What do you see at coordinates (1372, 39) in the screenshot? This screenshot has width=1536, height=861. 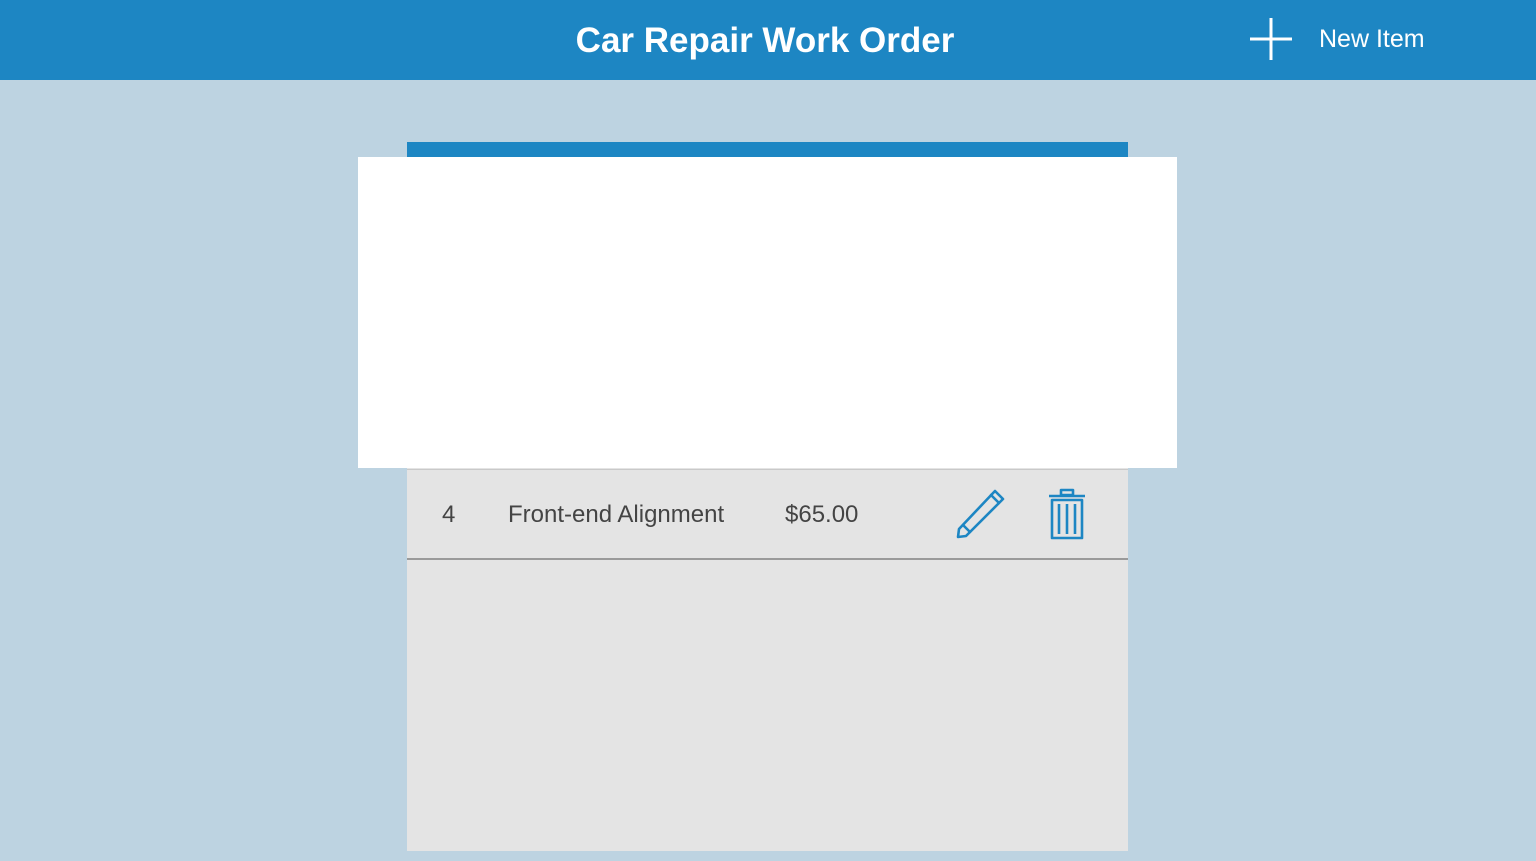 I see `new-item-label: New Item` at bounding box center [1372, 39].